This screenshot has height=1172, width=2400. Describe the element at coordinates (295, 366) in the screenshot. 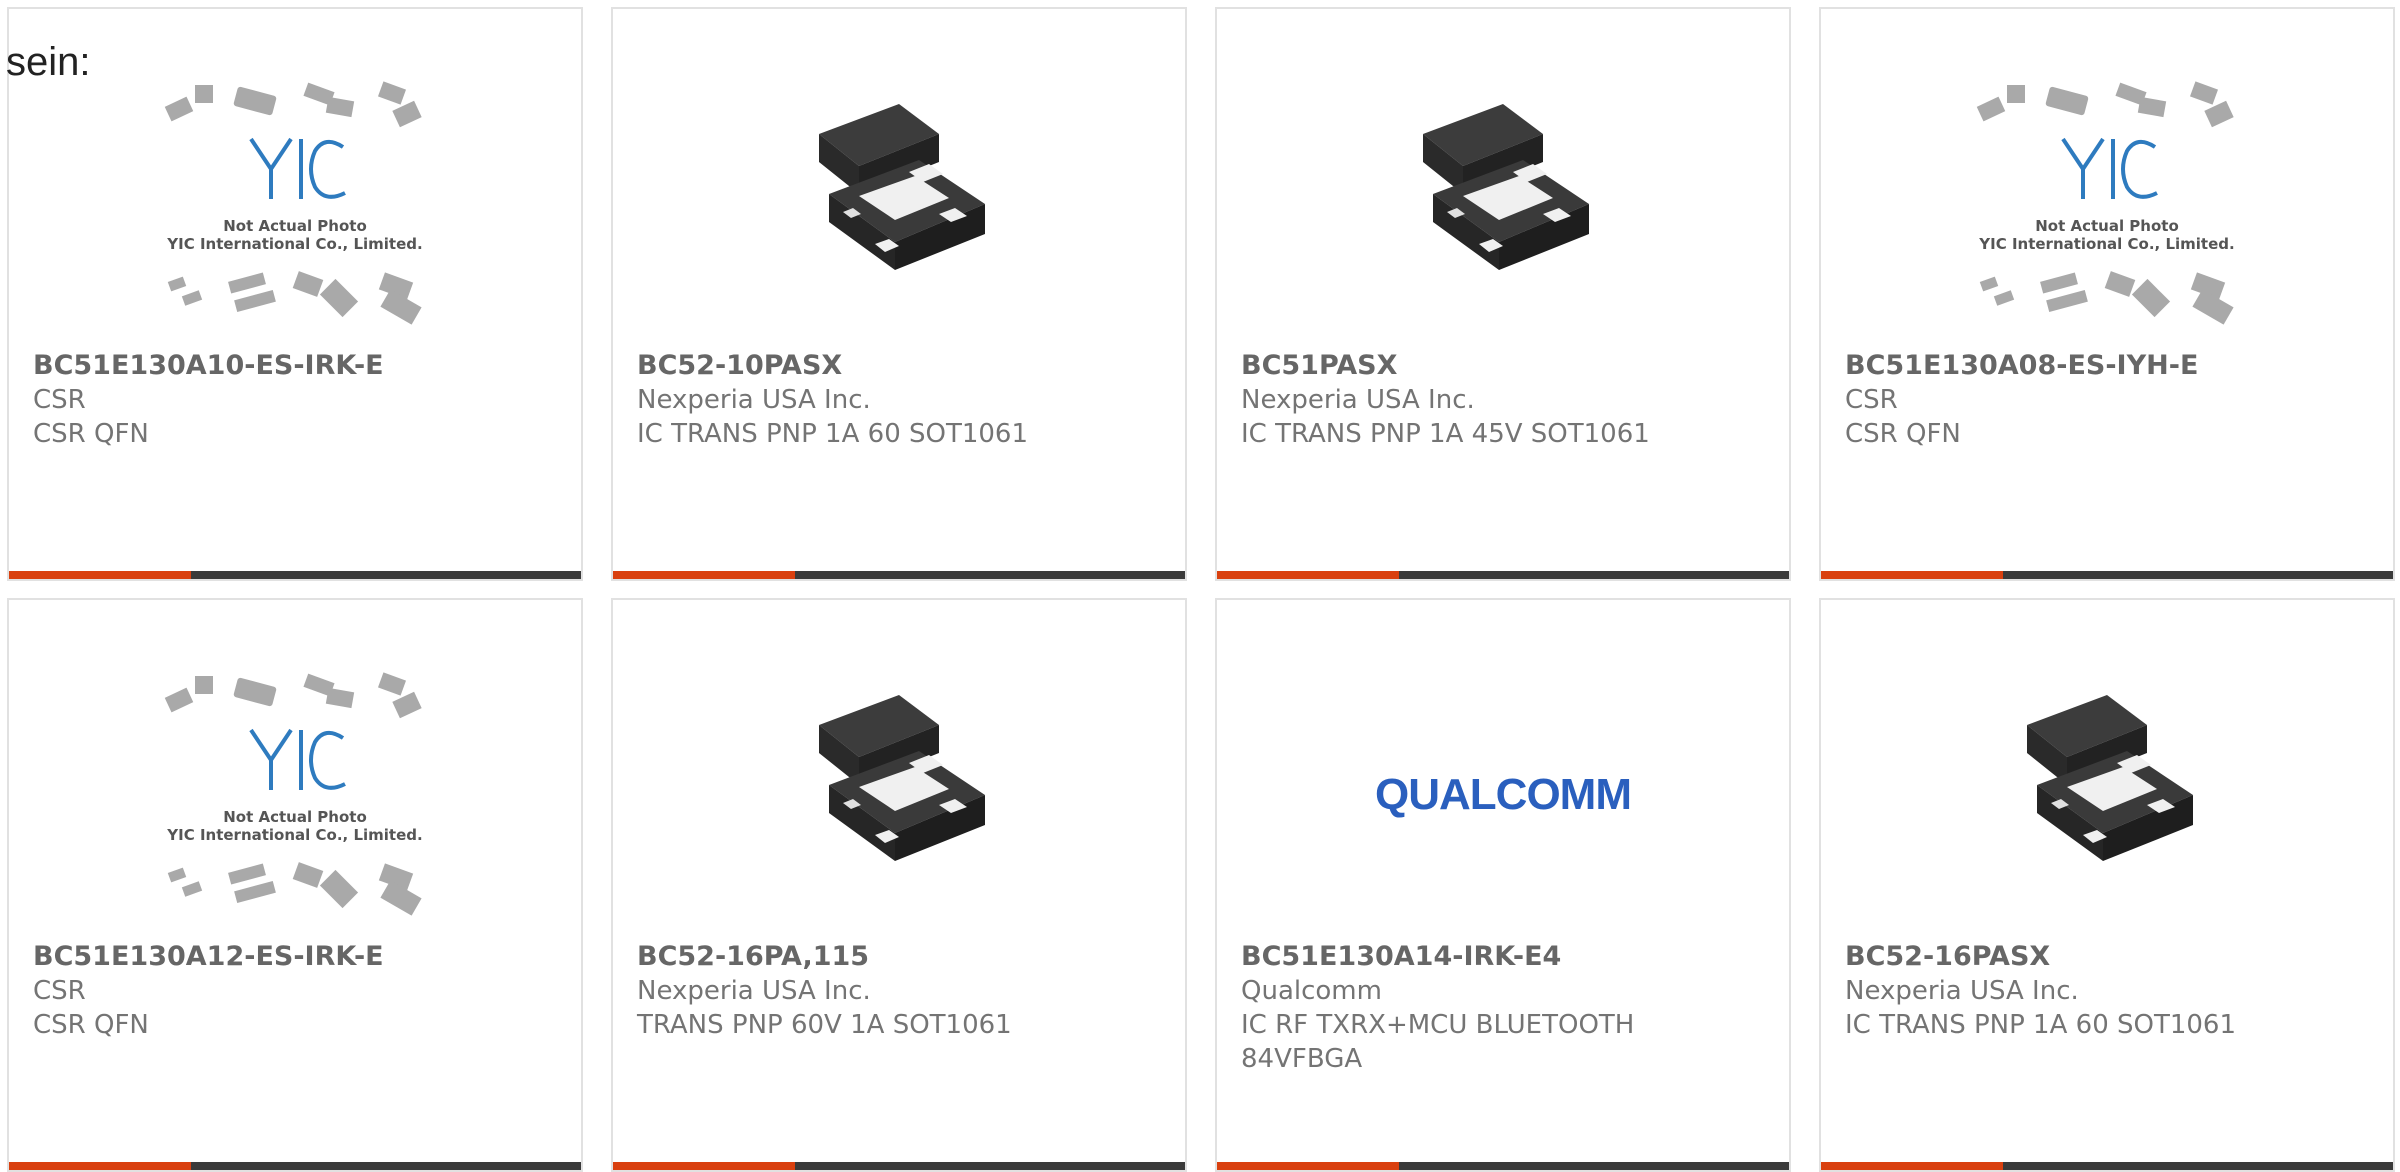

I see `part-number-link: BC51E130A10-ES-IRK-E` at that location.